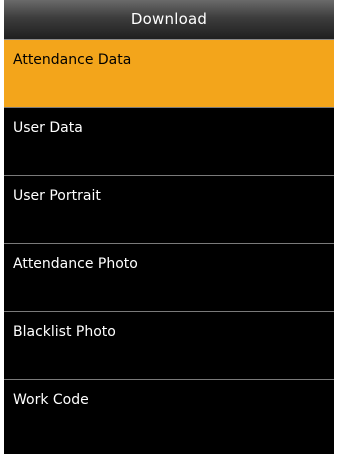 This screenshot has width=340, height=454. I want to click on menu-item-label: Attendance Data, so click(72, 60).